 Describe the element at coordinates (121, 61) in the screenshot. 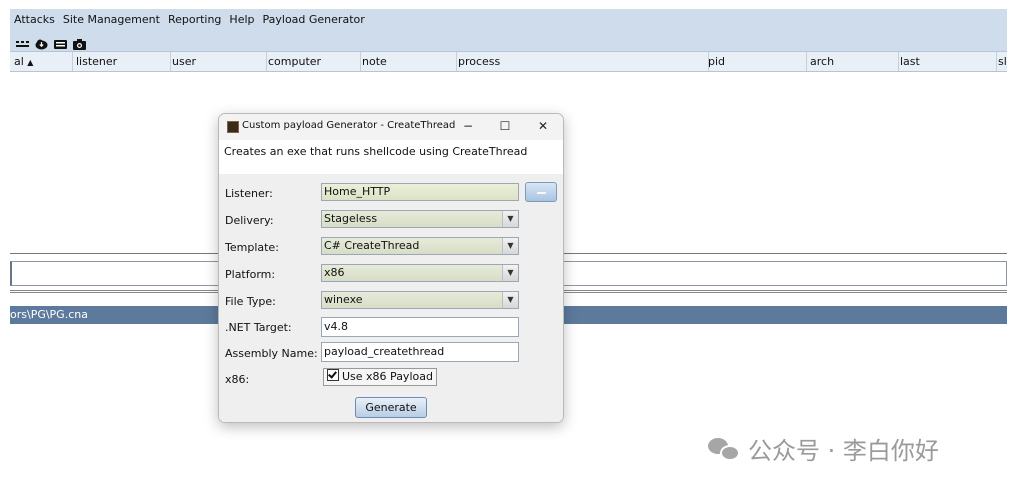

I see `column-header-listener: listener` at that location.